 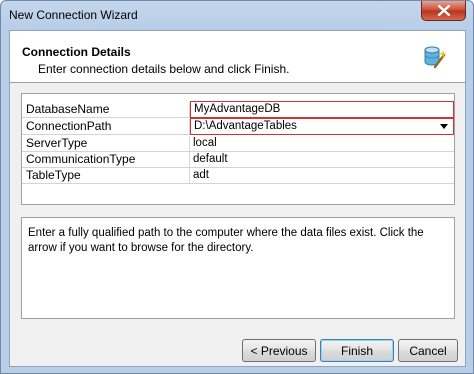 What do you see at coordinates (428, 350) in the screenshot?
I see `cancel-button: Cancel` at bounding box center [428, 350].